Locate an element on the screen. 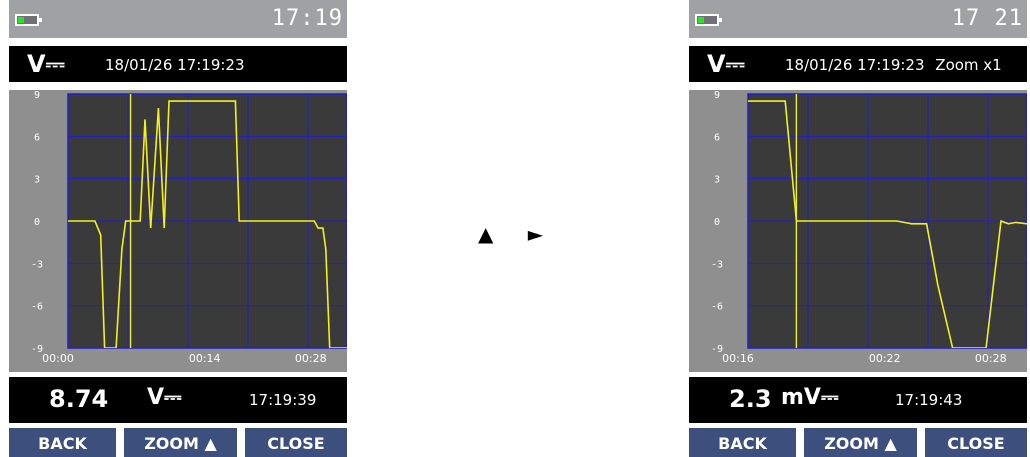 The height and width of the screenshot is (457, 1030). readout-unit: V⎓ is located at coordinates (164, 397).